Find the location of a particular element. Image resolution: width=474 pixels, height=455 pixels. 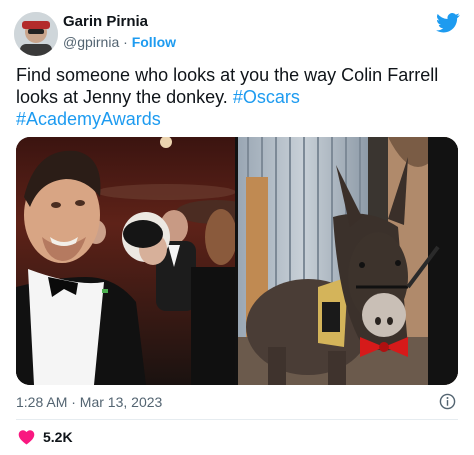

divider is located at coordinates (237, 419).